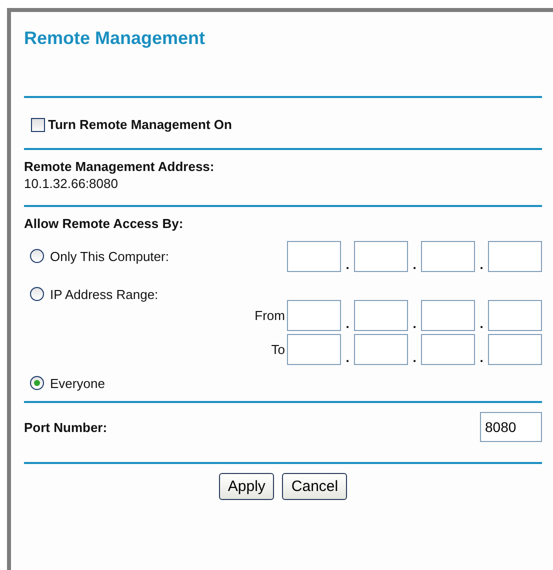  What do you see at coordinates (71, 183) in the screenshot?
I see `address-value: 10.1.32.66:8080` at bounding box center [71, 183].